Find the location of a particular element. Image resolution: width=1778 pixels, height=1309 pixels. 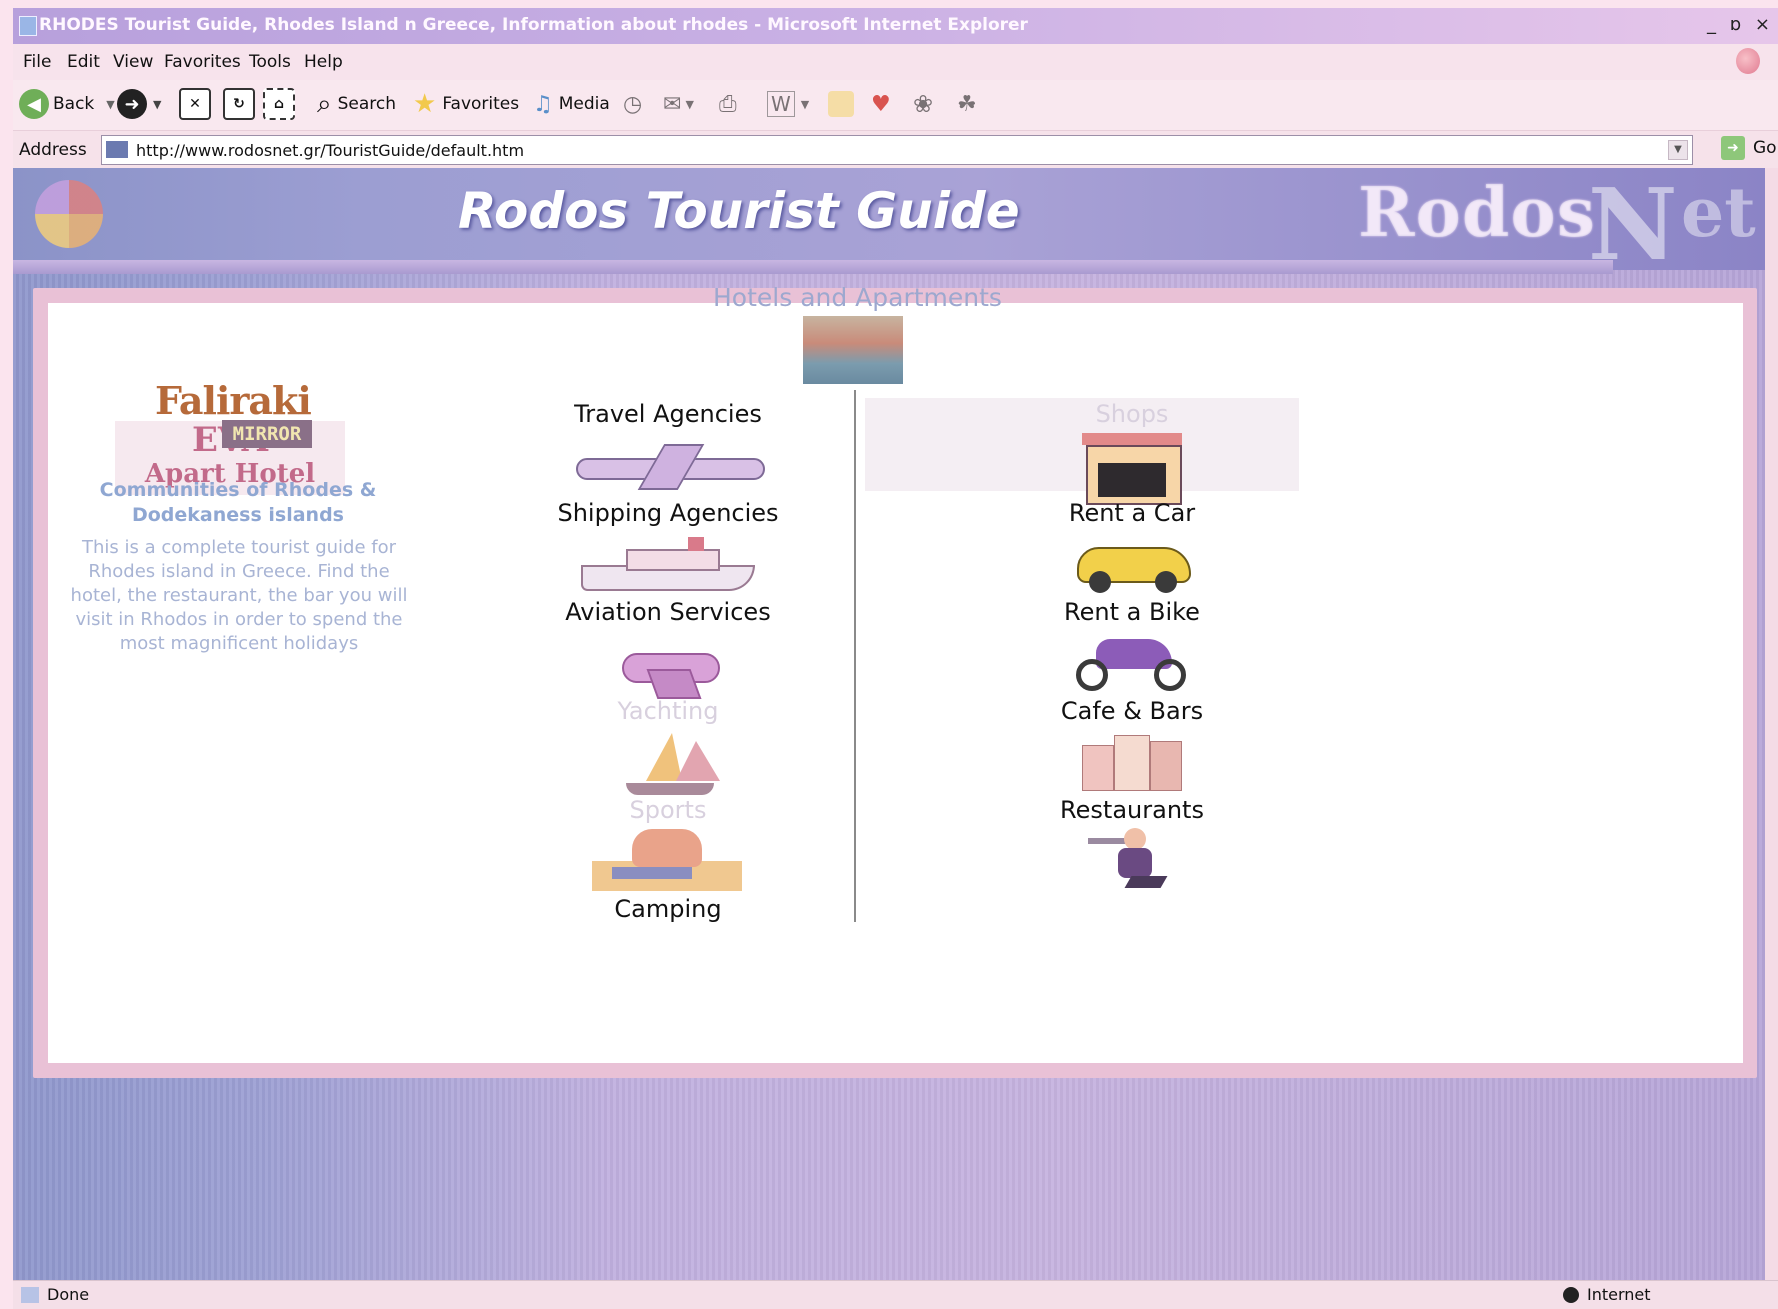

yachting-link: Yachting is located at coordinates (668, 711).